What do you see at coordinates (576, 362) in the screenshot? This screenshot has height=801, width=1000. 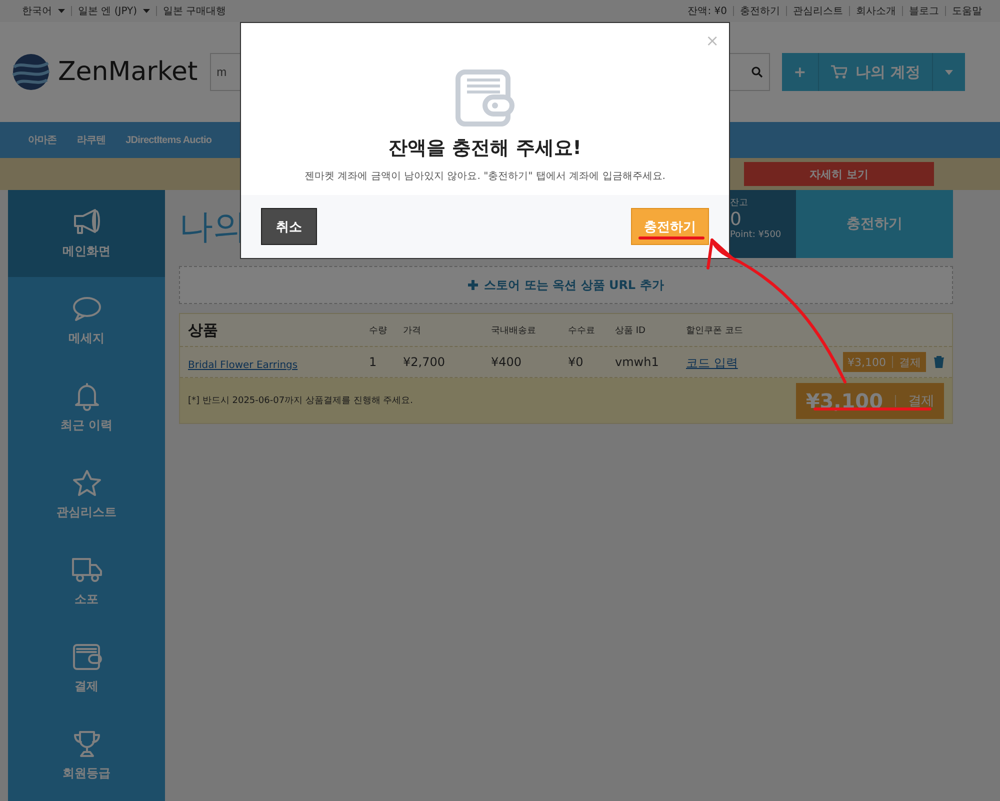 I see `table-cell-text: ¥0` at bounding box center [576, 362].